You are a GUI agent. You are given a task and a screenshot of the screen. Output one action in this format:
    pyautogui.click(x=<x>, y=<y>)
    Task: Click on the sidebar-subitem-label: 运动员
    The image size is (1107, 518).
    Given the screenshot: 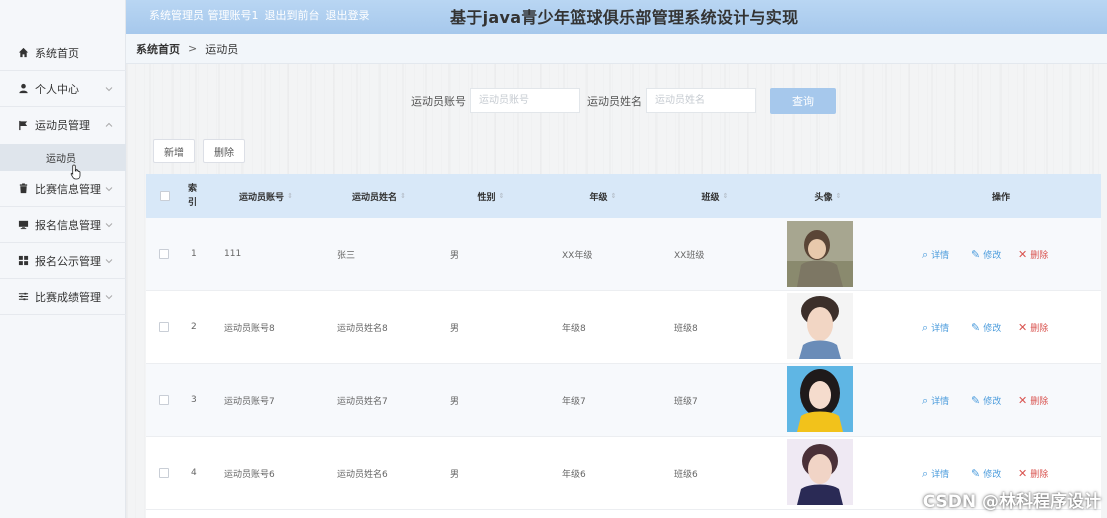 What is the action you would take?
    pyautogui.click(x=61, y=159)
    